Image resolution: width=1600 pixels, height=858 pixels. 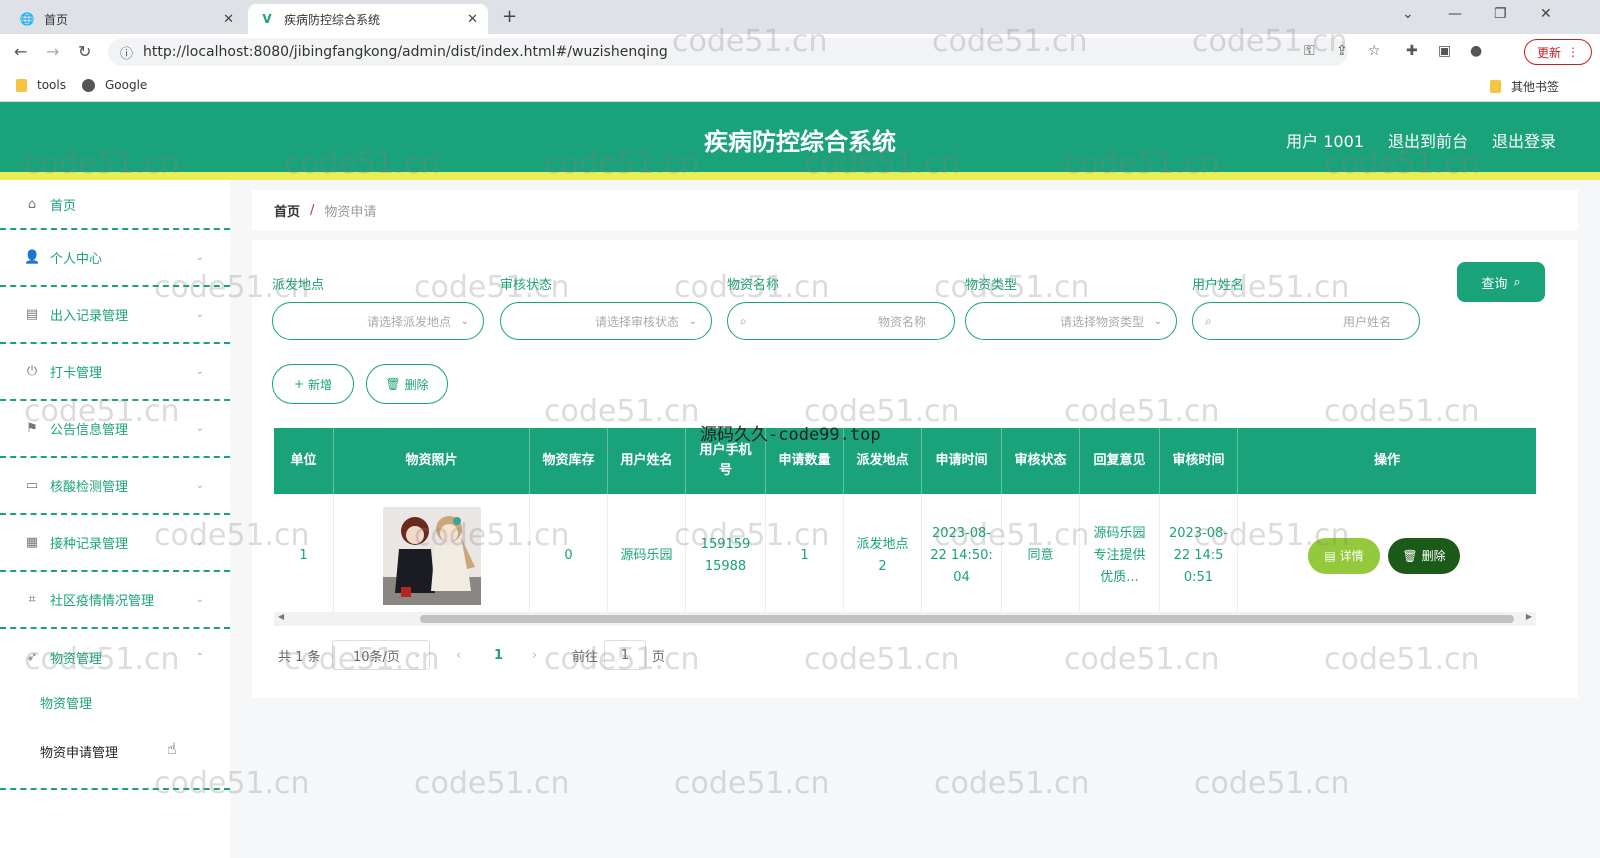 I want to click on next-page-icon: ›, so click(x=534, y=655).